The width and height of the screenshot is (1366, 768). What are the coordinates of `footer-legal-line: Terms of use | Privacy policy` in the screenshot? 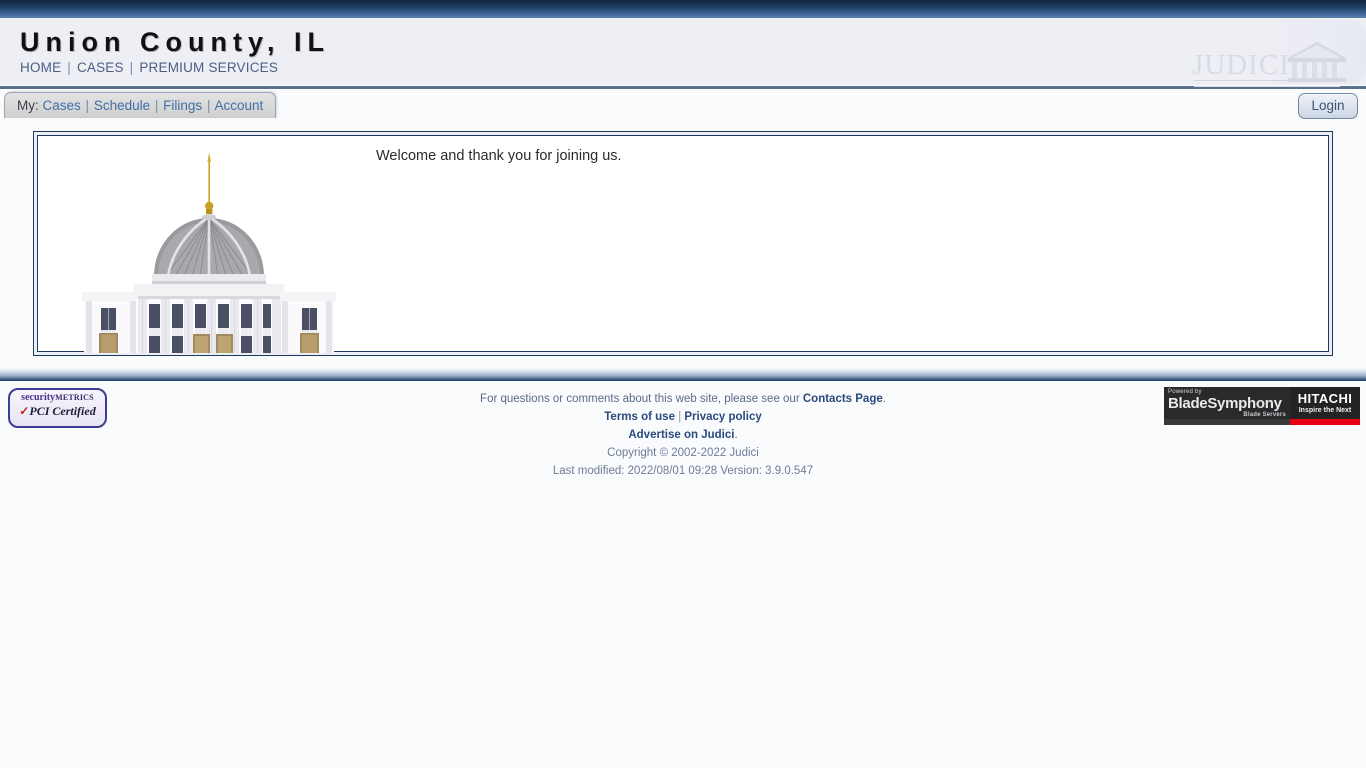 It's located at (683, 417).